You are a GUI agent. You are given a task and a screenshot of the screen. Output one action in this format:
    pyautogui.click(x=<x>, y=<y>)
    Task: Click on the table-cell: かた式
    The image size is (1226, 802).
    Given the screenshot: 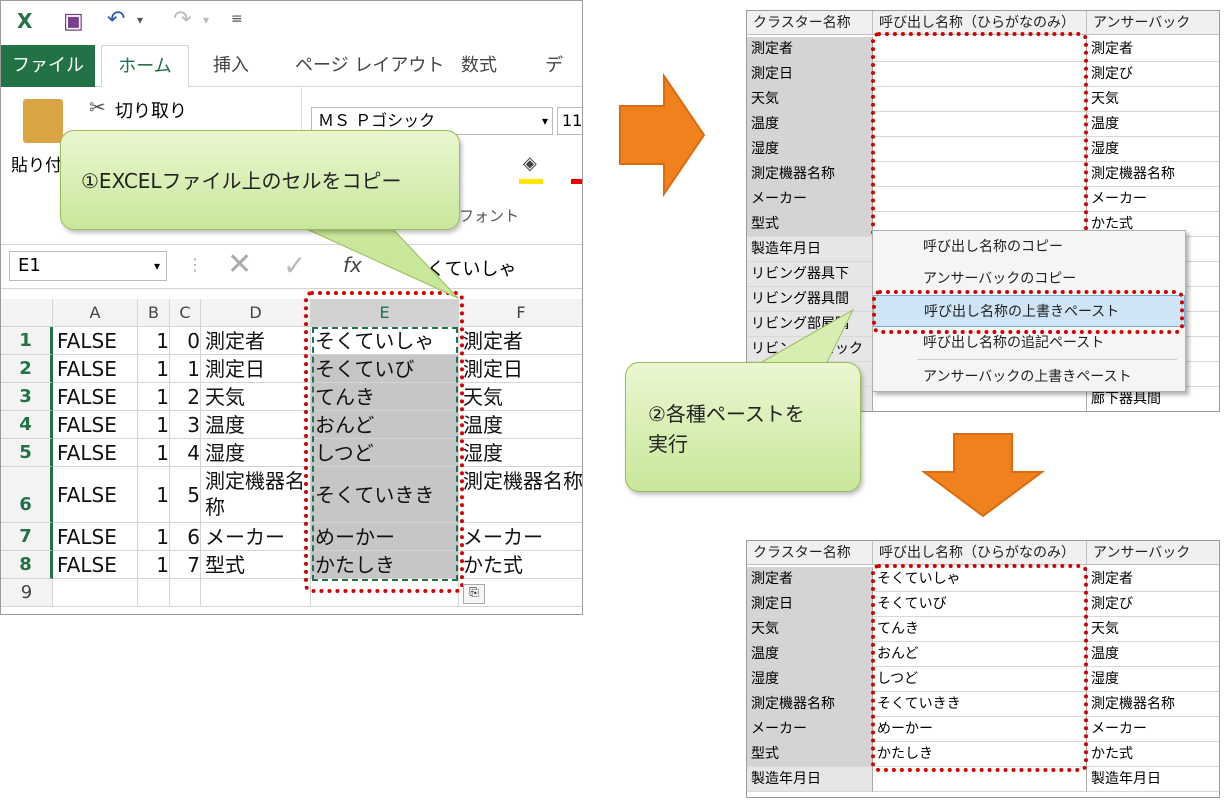 What is the action you would take?
    pyautogui.click(x=1153, y=754)
    